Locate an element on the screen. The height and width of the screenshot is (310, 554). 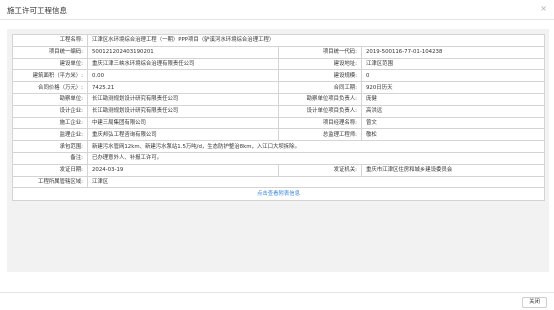
table-row: 点击查看附表信息 is located at coordinates (278, 194).